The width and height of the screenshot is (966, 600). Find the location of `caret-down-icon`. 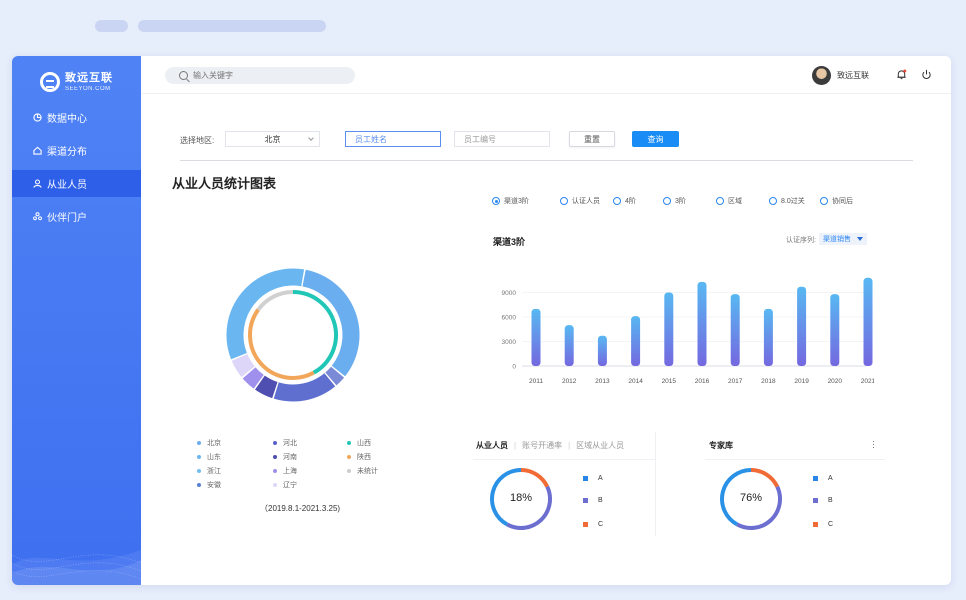

caret-down-icon is located at coordinates (860, 239).